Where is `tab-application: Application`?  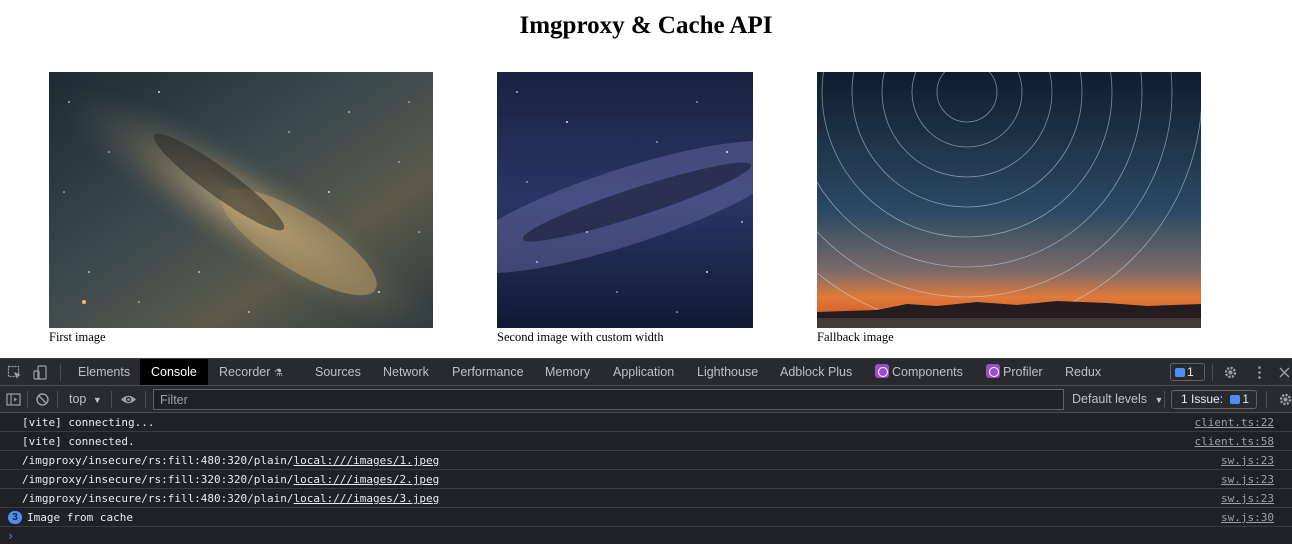
tab-application: Application is located at coordinates (643, 372).